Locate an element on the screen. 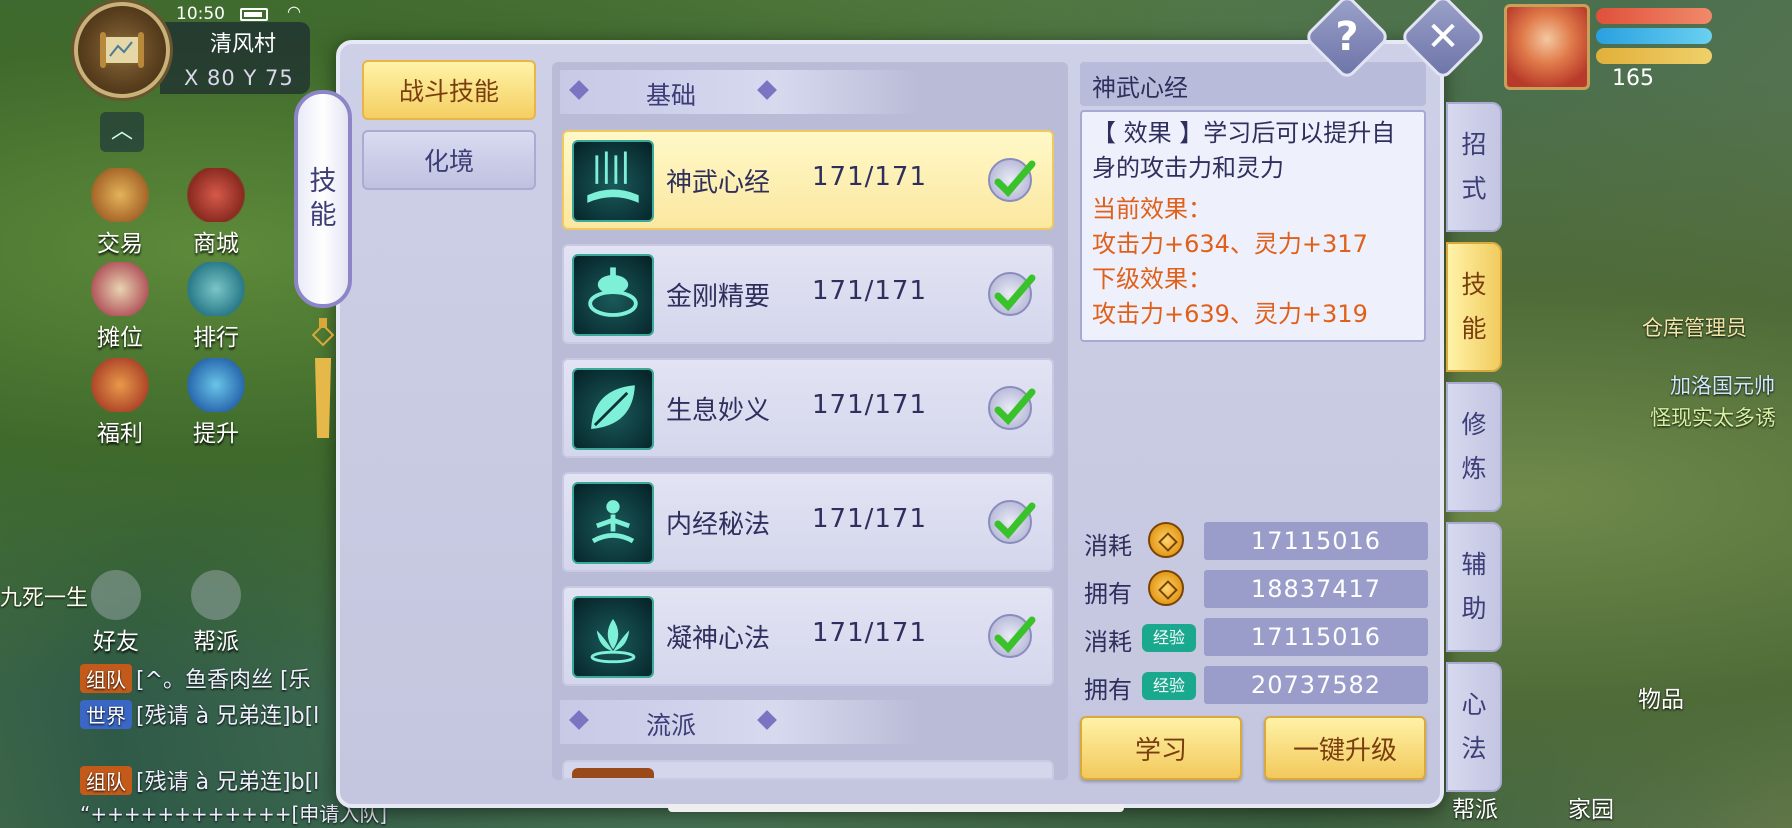 The width and height of the screenshot is (1792, 828). next-effect-label: 下级效果： is located at coordinates (1152, 279).